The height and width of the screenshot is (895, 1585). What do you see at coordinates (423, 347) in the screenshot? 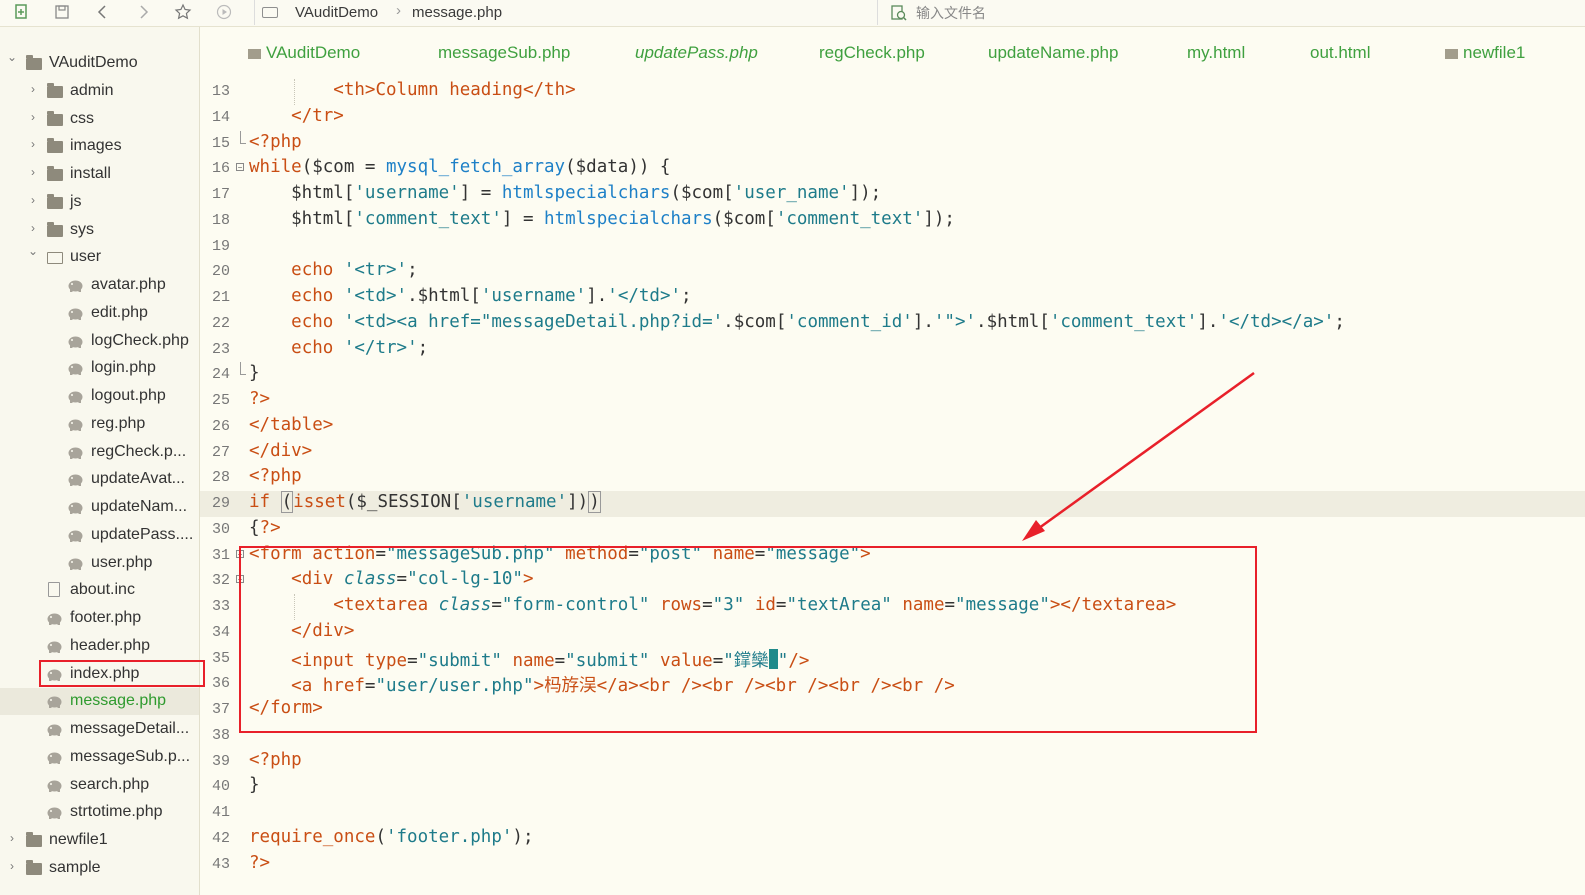
I see `code-token: ;` at bounding box center [423, 347].